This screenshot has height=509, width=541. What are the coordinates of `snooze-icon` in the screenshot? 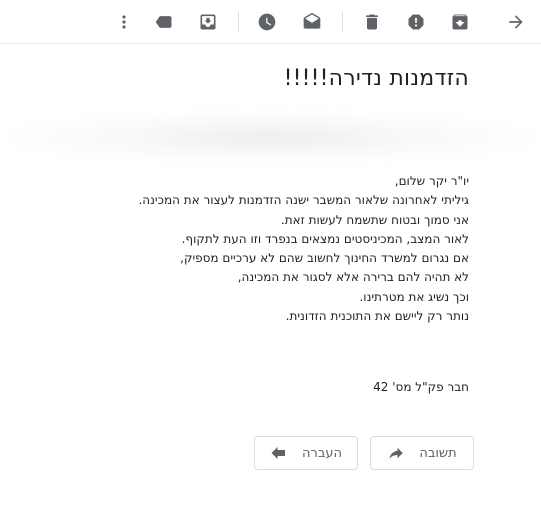 It's located at (267, 22).